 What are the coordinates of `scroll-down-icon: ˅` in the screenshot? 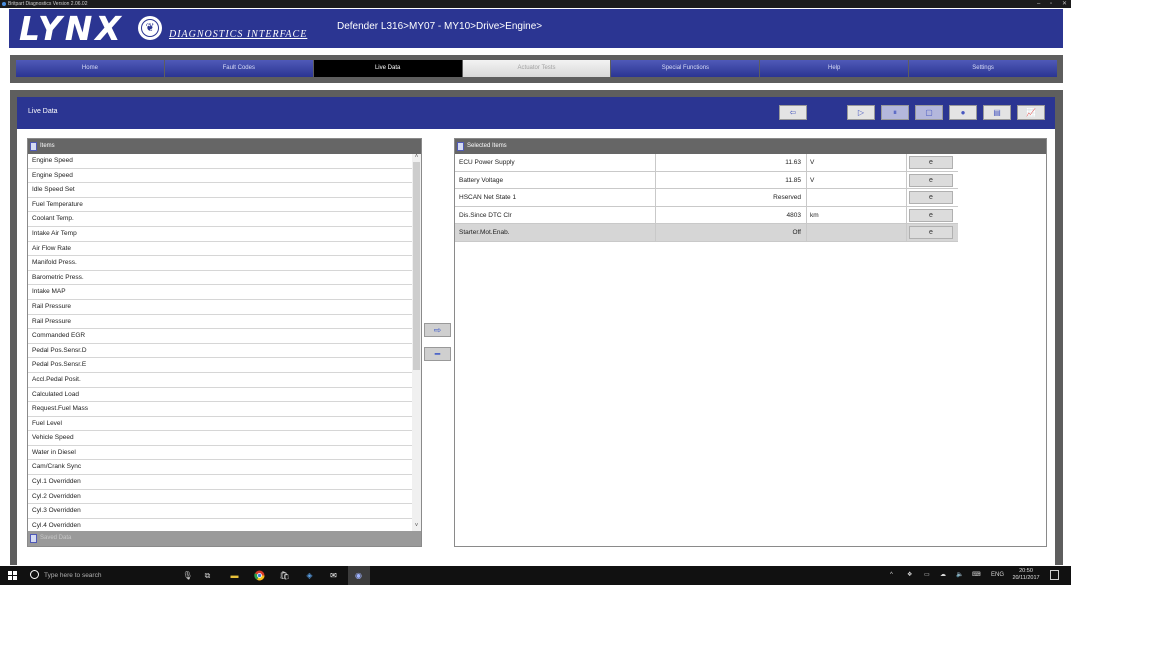 It's located at (416, 526).